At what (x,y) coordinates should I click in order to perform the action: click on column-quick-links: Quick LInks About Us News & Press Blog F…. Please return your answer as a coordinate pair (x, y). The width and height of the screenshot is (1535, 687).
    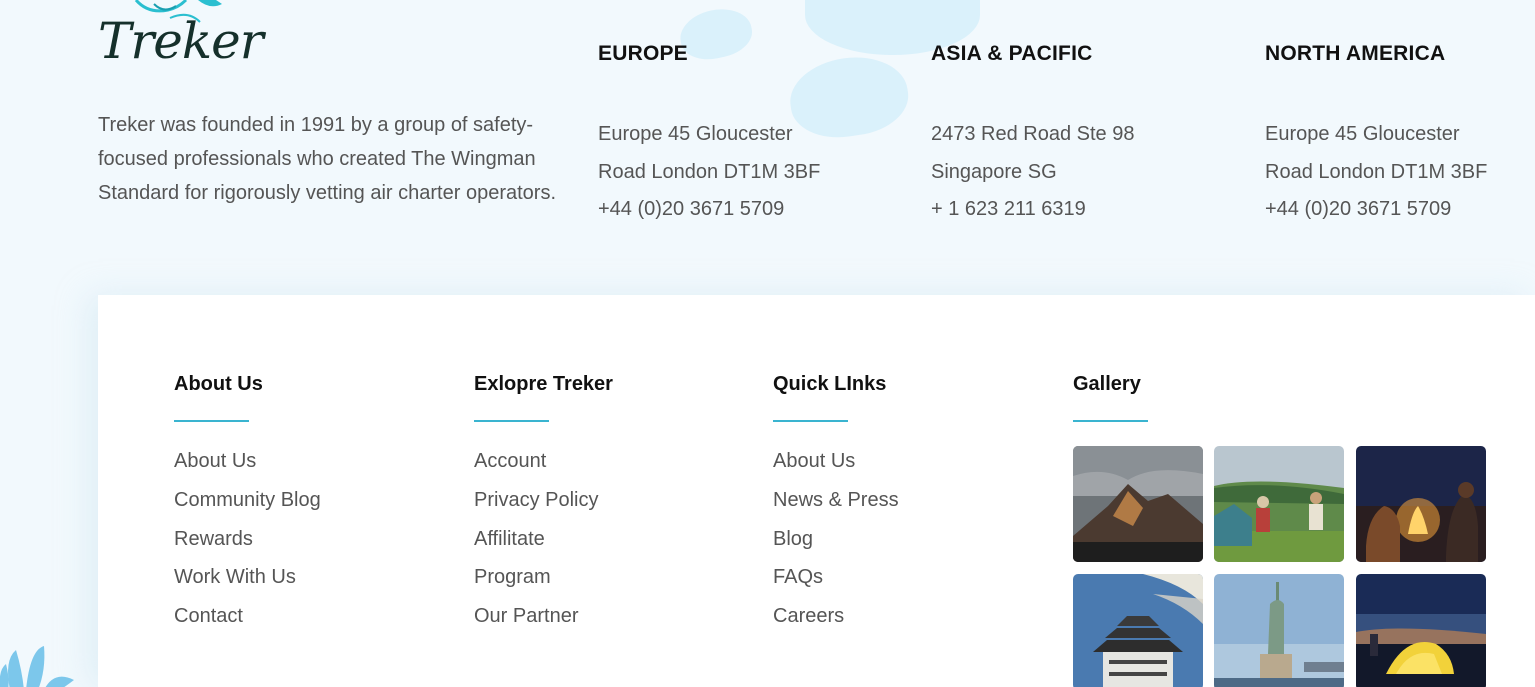
    Looking at the image, I should click on (836, 503).